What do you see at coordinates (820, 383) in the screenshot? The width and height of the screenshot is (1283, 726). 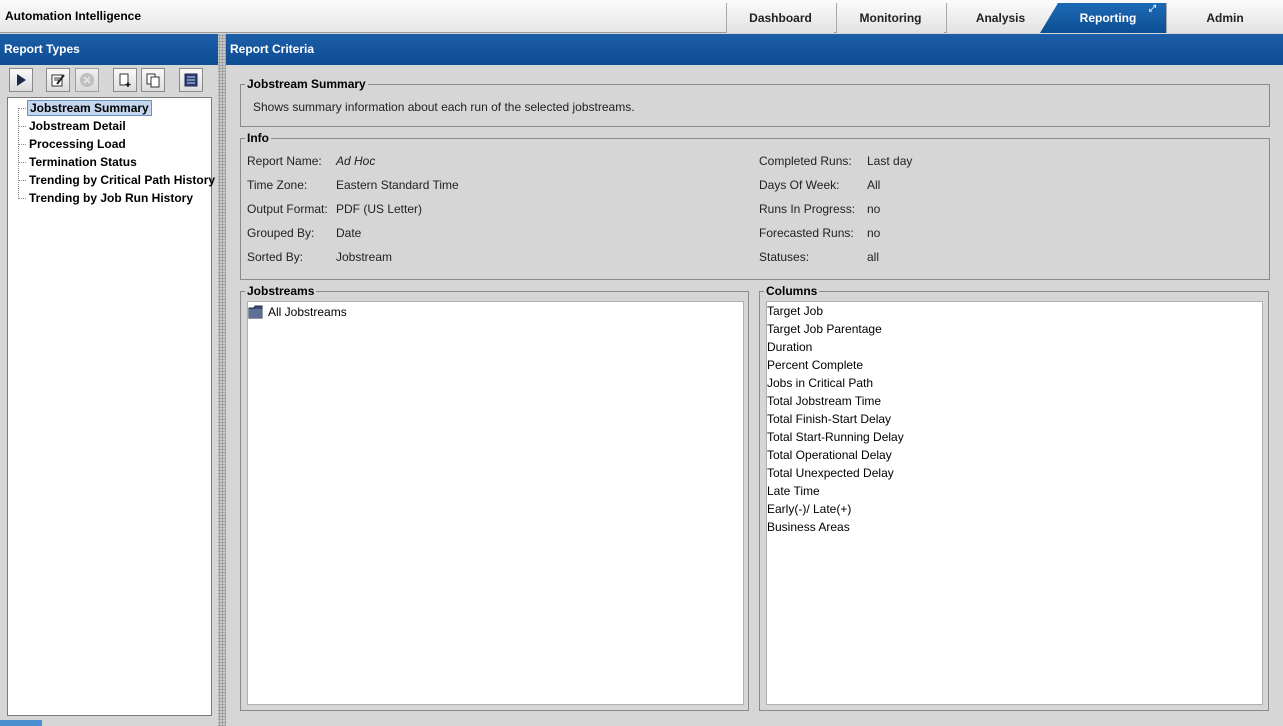 I see `list-item: Jobs in Critical Path` at bounding box center [820, 383].